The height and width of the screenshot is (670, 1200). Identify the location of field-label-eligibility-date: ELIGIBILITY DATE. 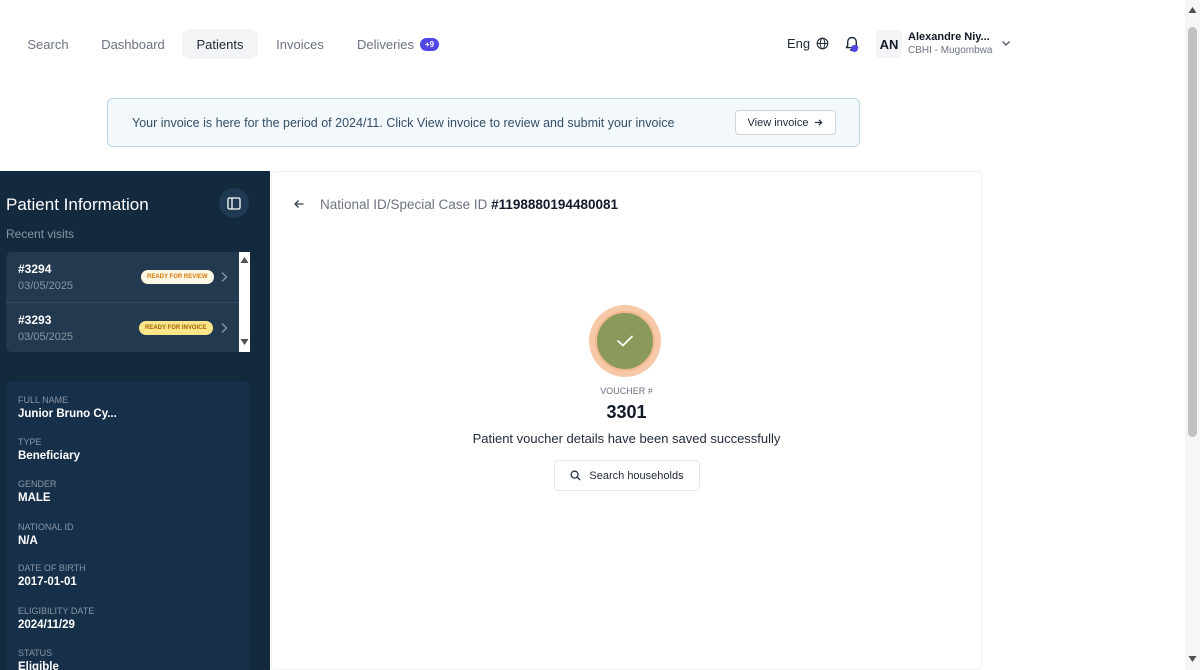
(56, 611).